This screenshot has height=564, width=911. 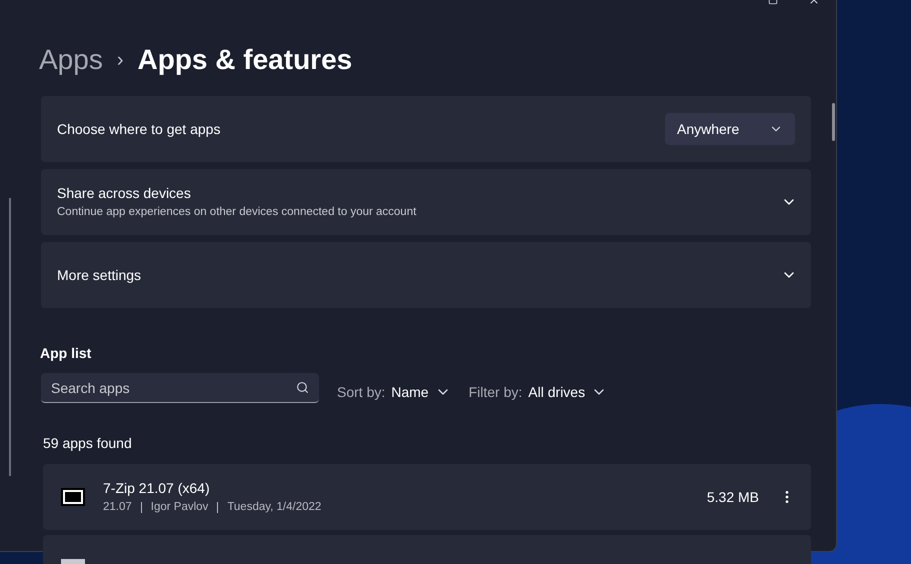 I want to click on content-scrollbar, so click(x=833, y=122).